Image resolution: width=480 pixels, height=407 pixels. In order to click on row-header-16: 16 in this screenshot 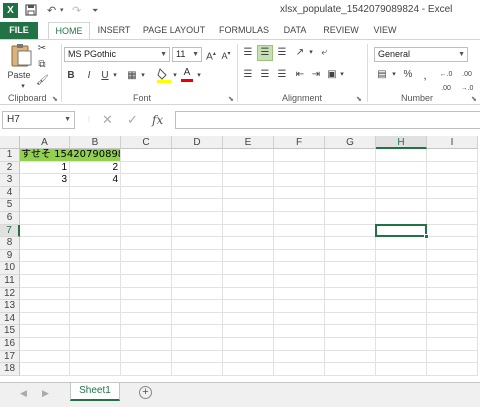, I will do `click(10, 344)`.